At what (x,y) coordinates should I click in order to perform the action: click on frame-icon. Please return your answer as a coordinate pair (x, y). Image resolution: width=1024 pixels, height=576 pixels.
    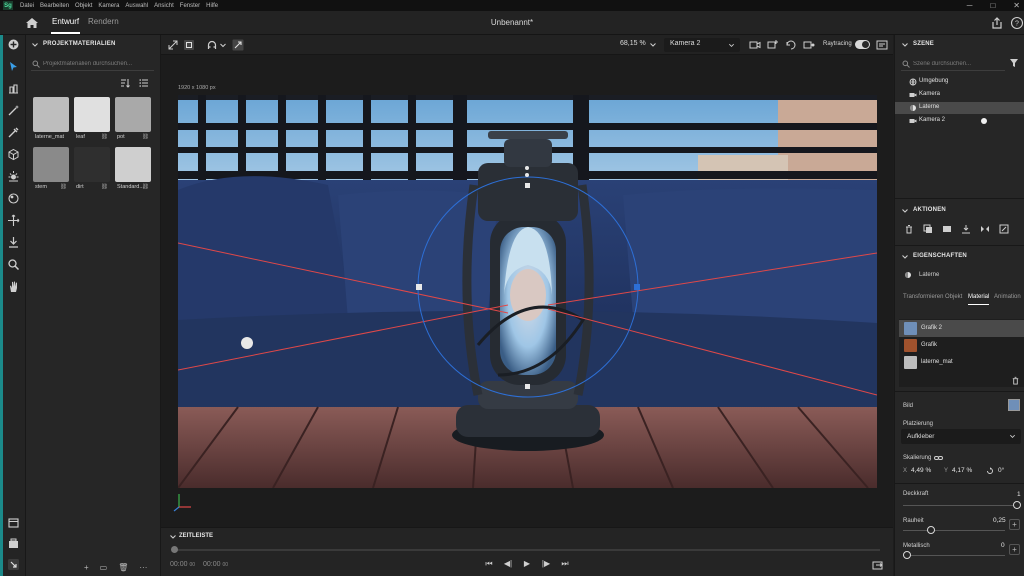
    Looking at the image, I should click on (189, 45).